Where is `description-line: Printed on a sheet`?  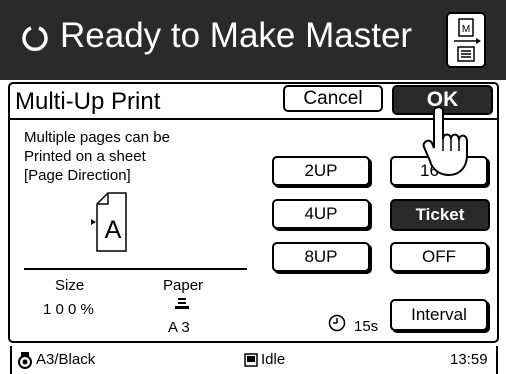 description-line: Printed on a sheet is located at coordinates (85, 156).